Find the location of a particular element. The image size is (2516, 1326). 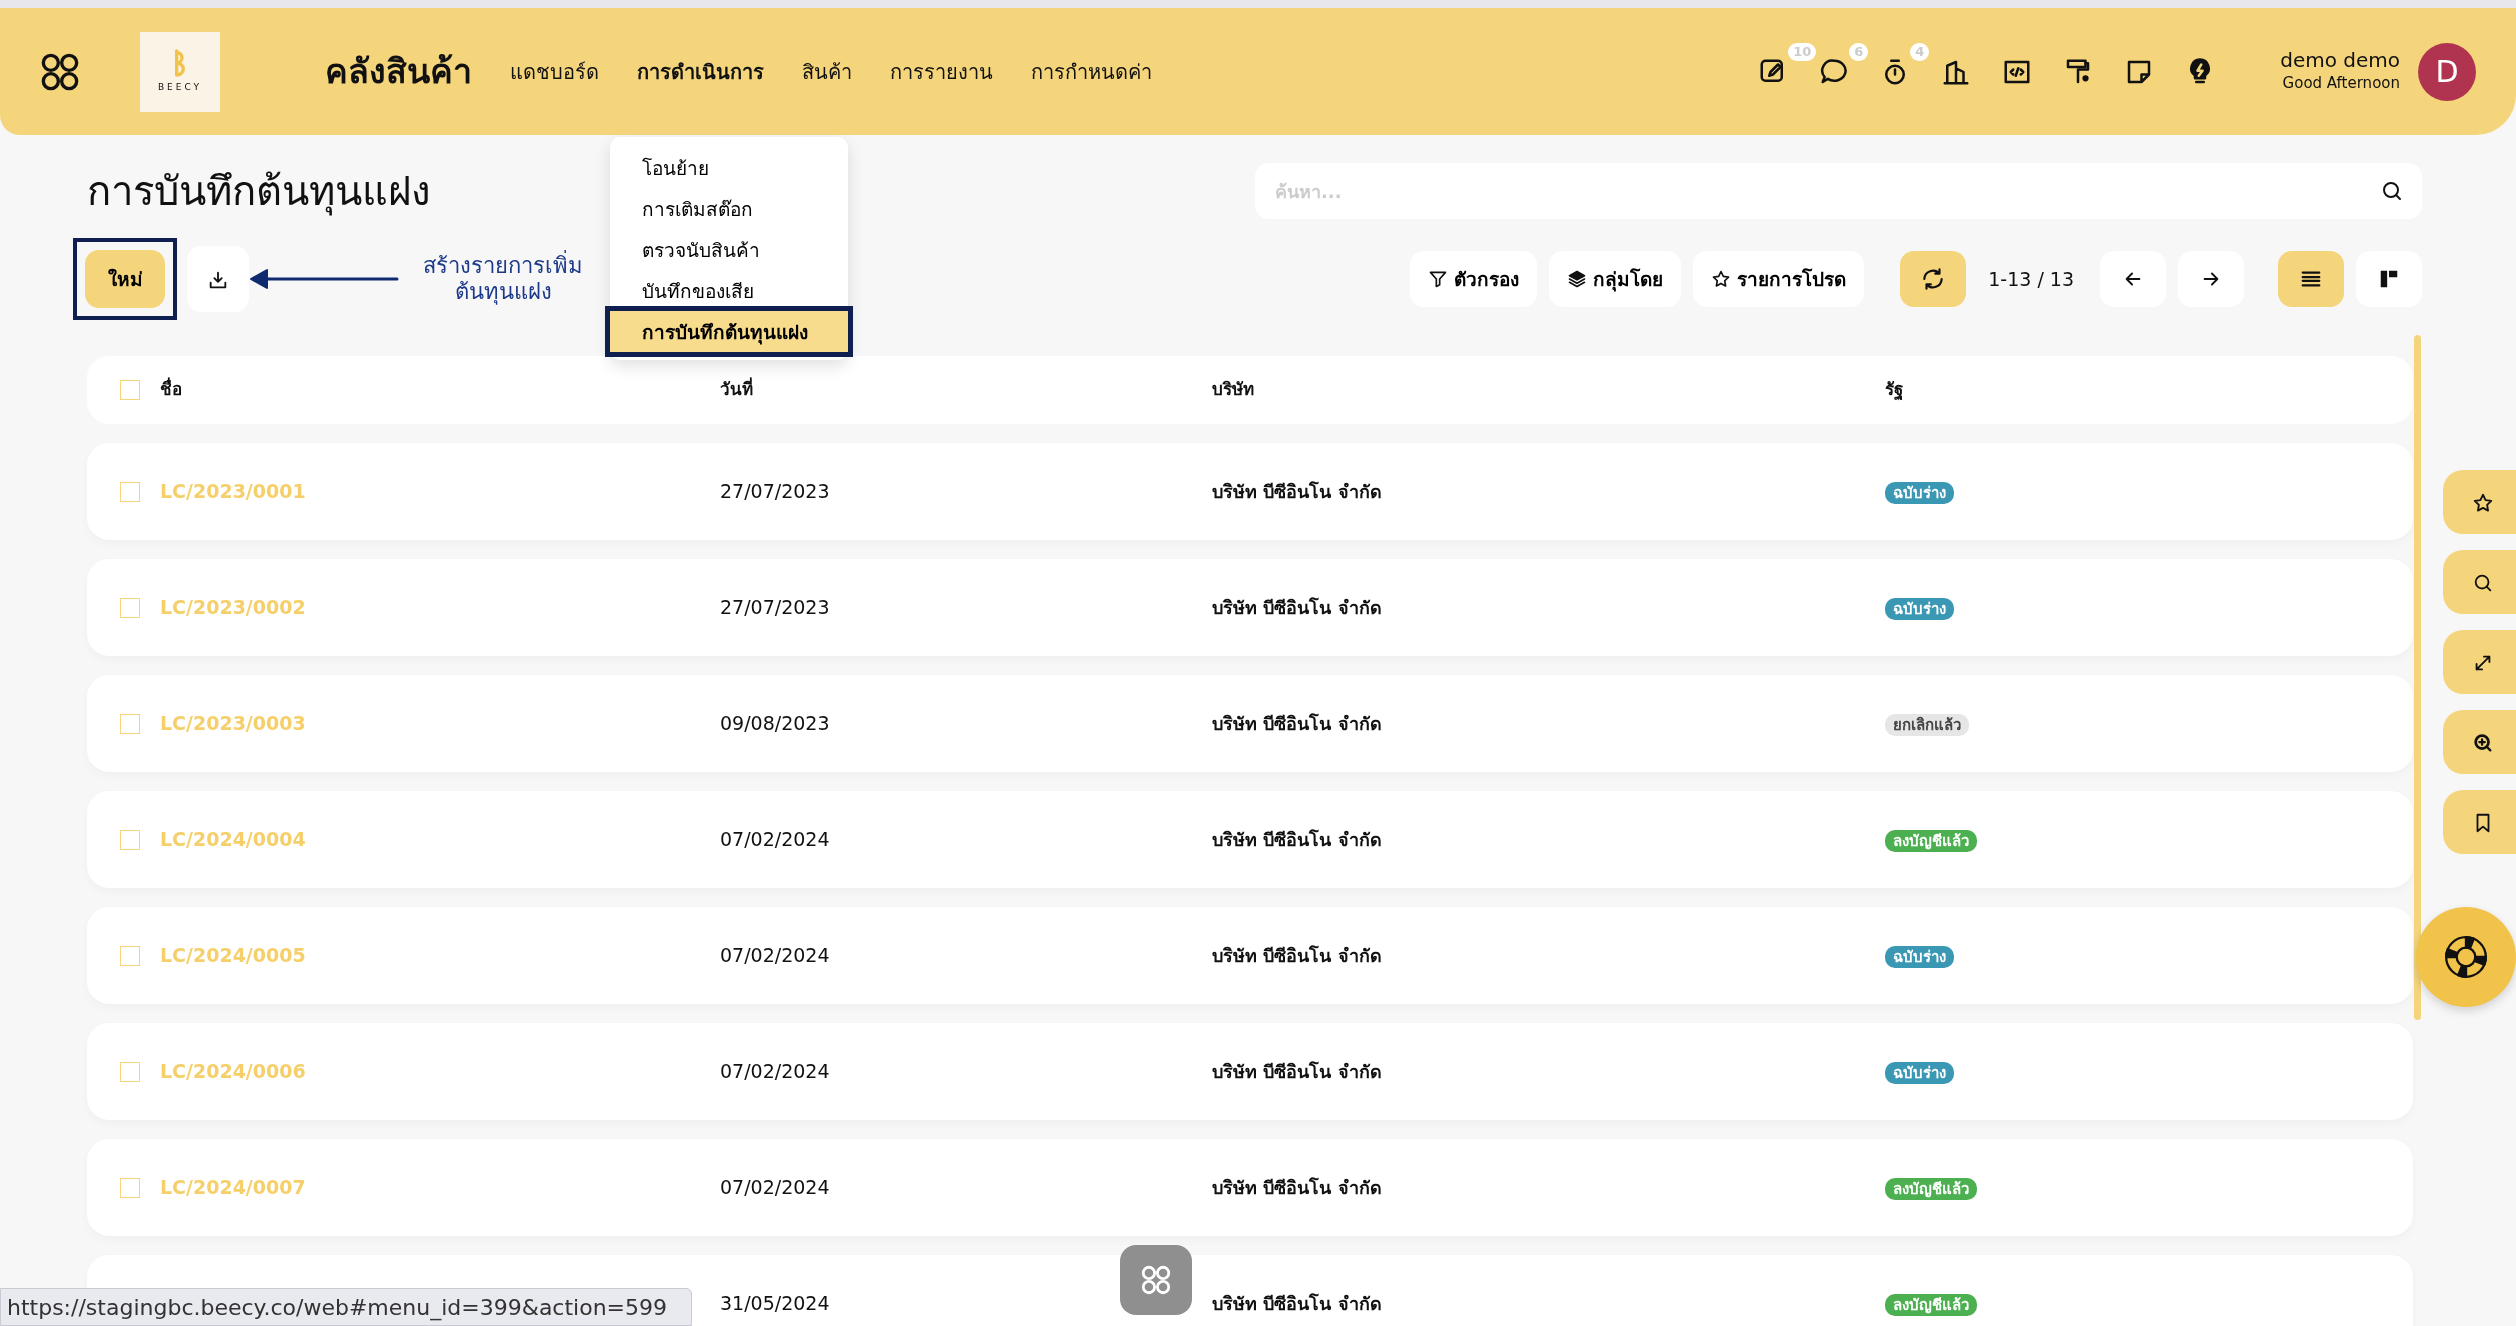

app-switcher-button is located at coordinates (1156, 1280).